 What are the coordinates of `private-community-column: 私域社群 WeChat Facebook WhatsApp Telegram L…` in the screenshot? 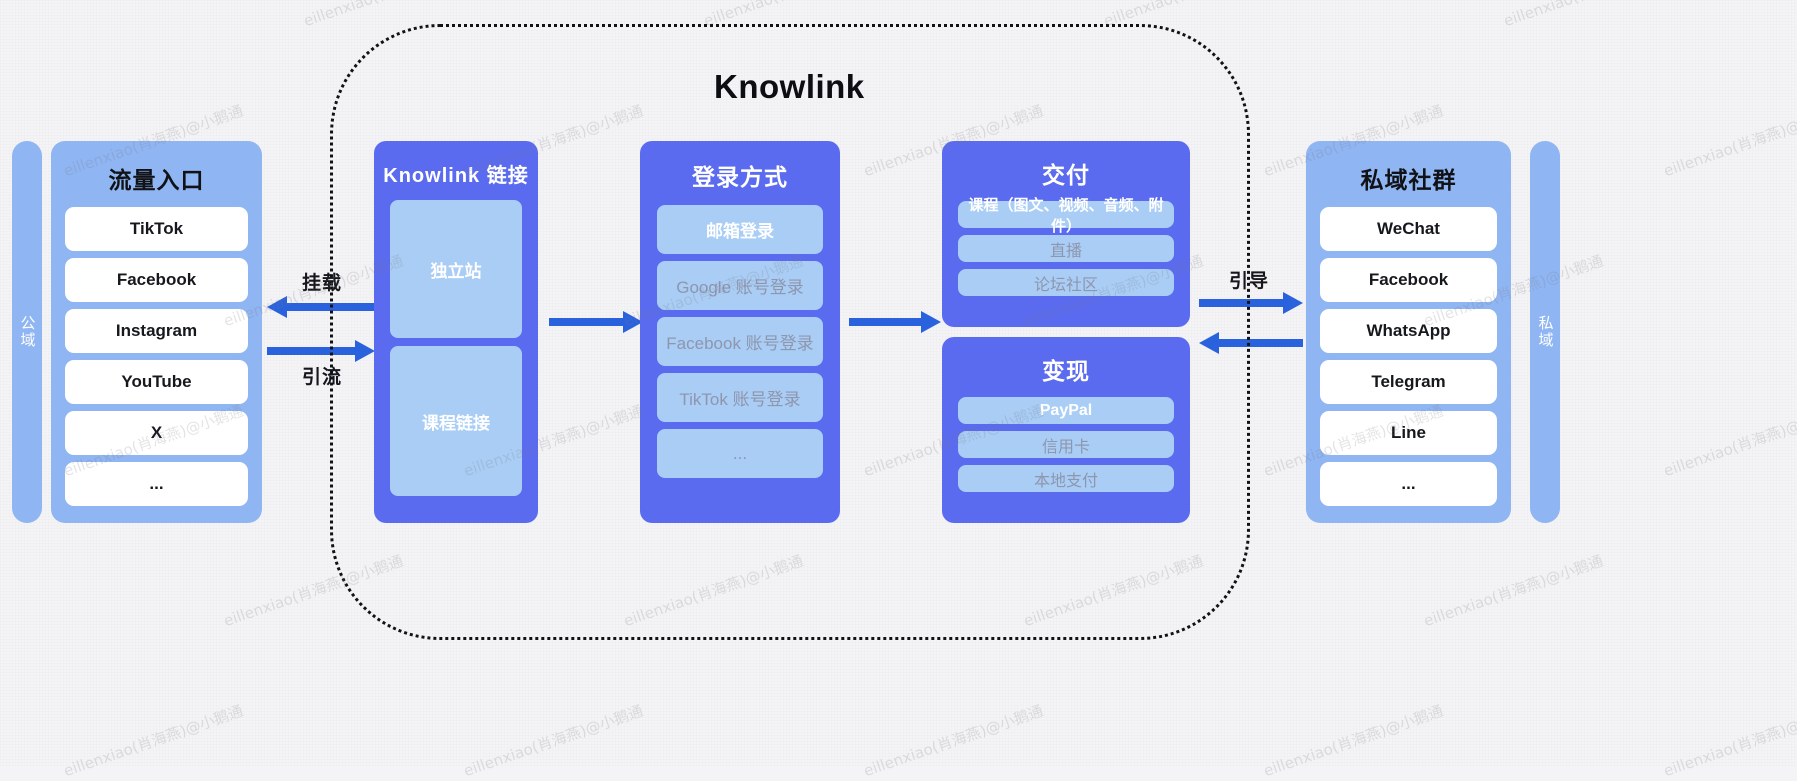 It's located at (1408, 332).